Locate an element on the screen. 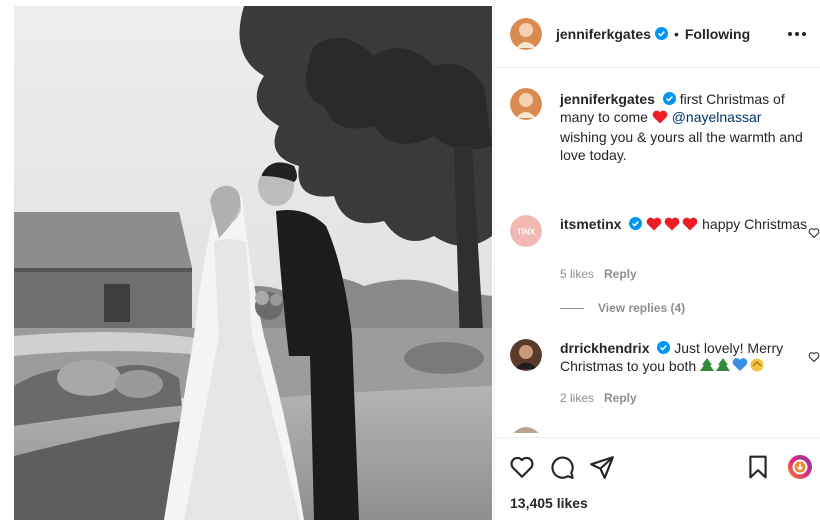  comment-likes: 2 likes is located at coordinates (577, 398).